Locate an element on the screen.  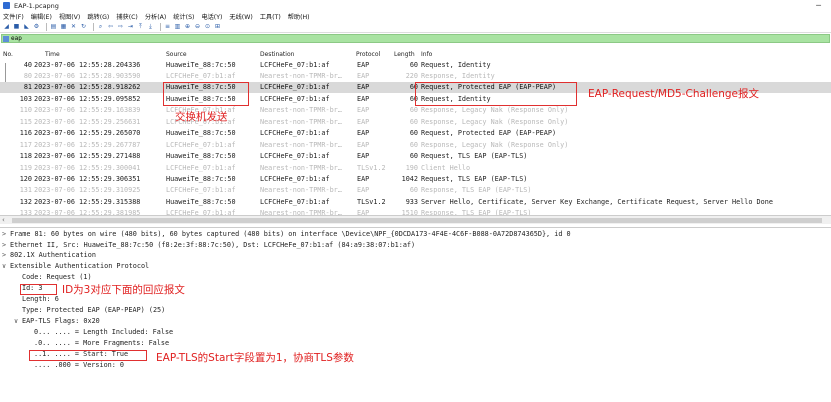
detail-line: ∨ EAP-TLS Flags: 0x20 is located at coordinates (57, 321).